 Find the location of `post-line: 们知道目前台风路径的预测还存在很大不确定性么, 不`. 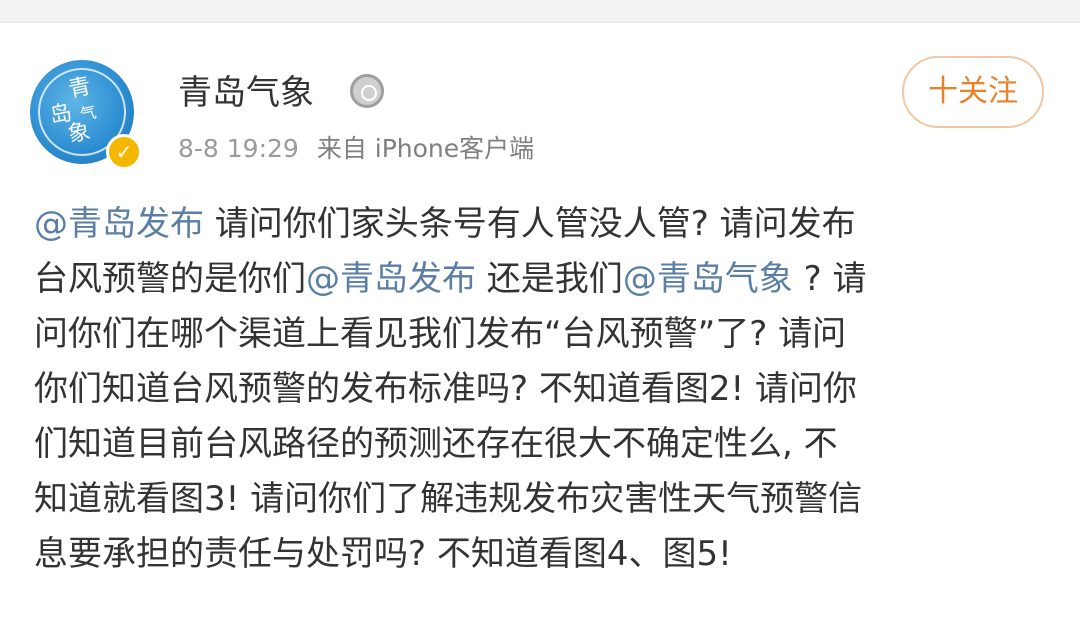

post-line: 们知道目前台风路径的预测还存在很大不确定性么, 不 is located at coordinates (539, 444).